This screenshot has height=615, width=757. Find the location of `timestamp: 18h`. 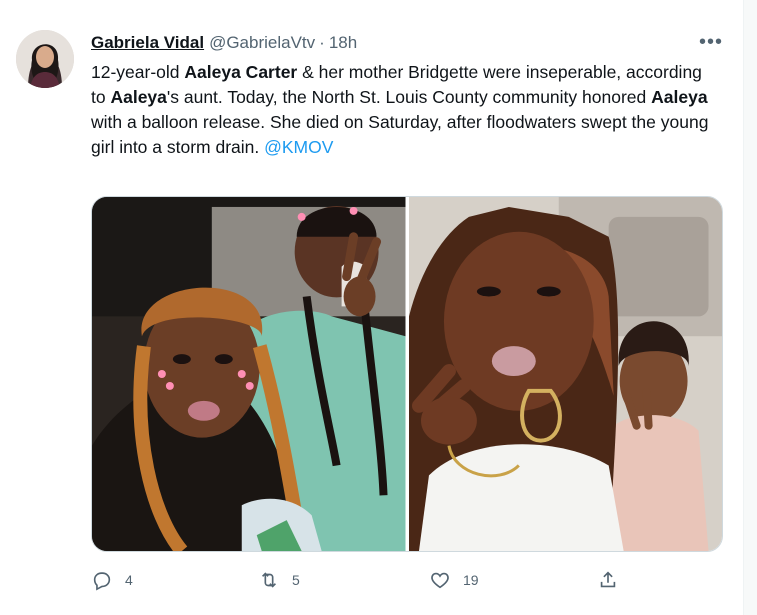

timestamp: 18h is located at coordinates (343, 43).